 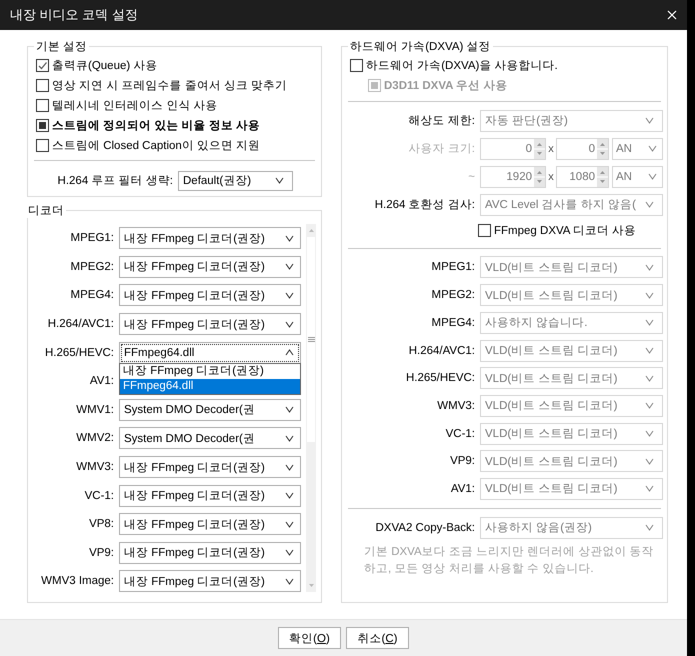 What do you see at coordinates (135, 105) in the screenshot?
I see `checkbox-label: 텔레시네 인터레이스 인식 사용` at bounding box center [135, 105].